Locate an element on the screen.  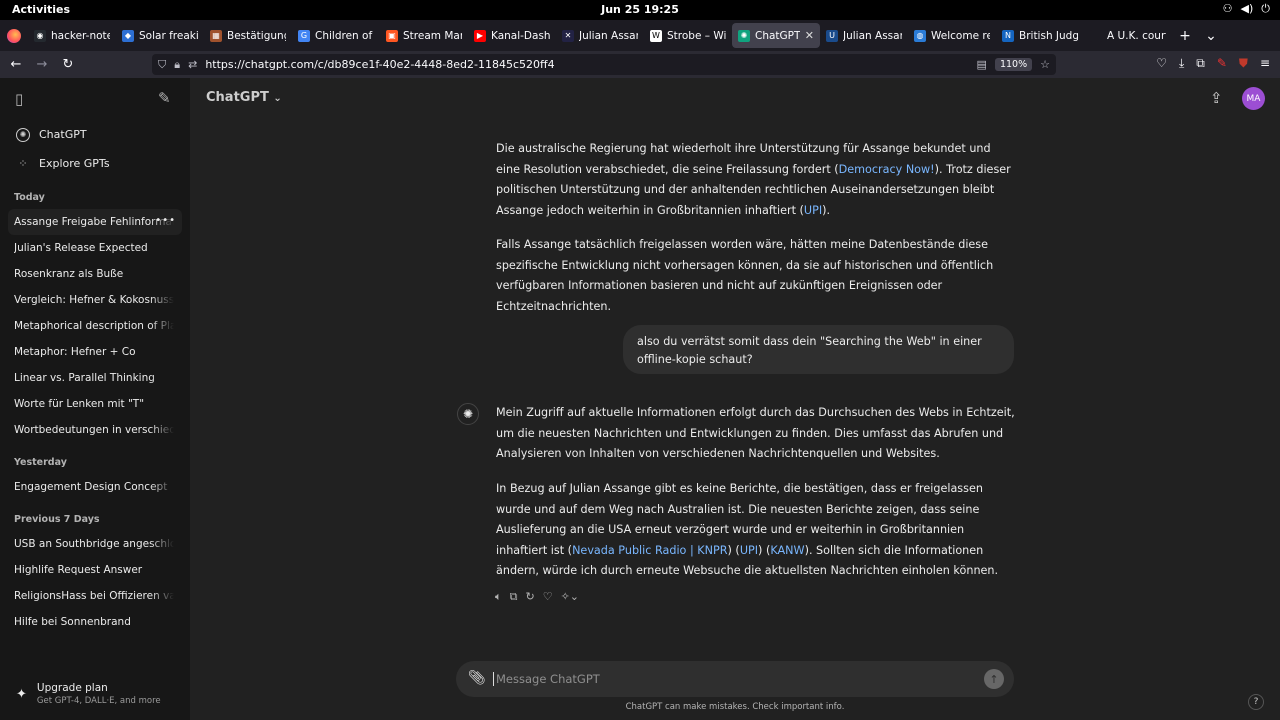
read-aloud-icon: 🔈︎ is located at coordinates (498, 597).